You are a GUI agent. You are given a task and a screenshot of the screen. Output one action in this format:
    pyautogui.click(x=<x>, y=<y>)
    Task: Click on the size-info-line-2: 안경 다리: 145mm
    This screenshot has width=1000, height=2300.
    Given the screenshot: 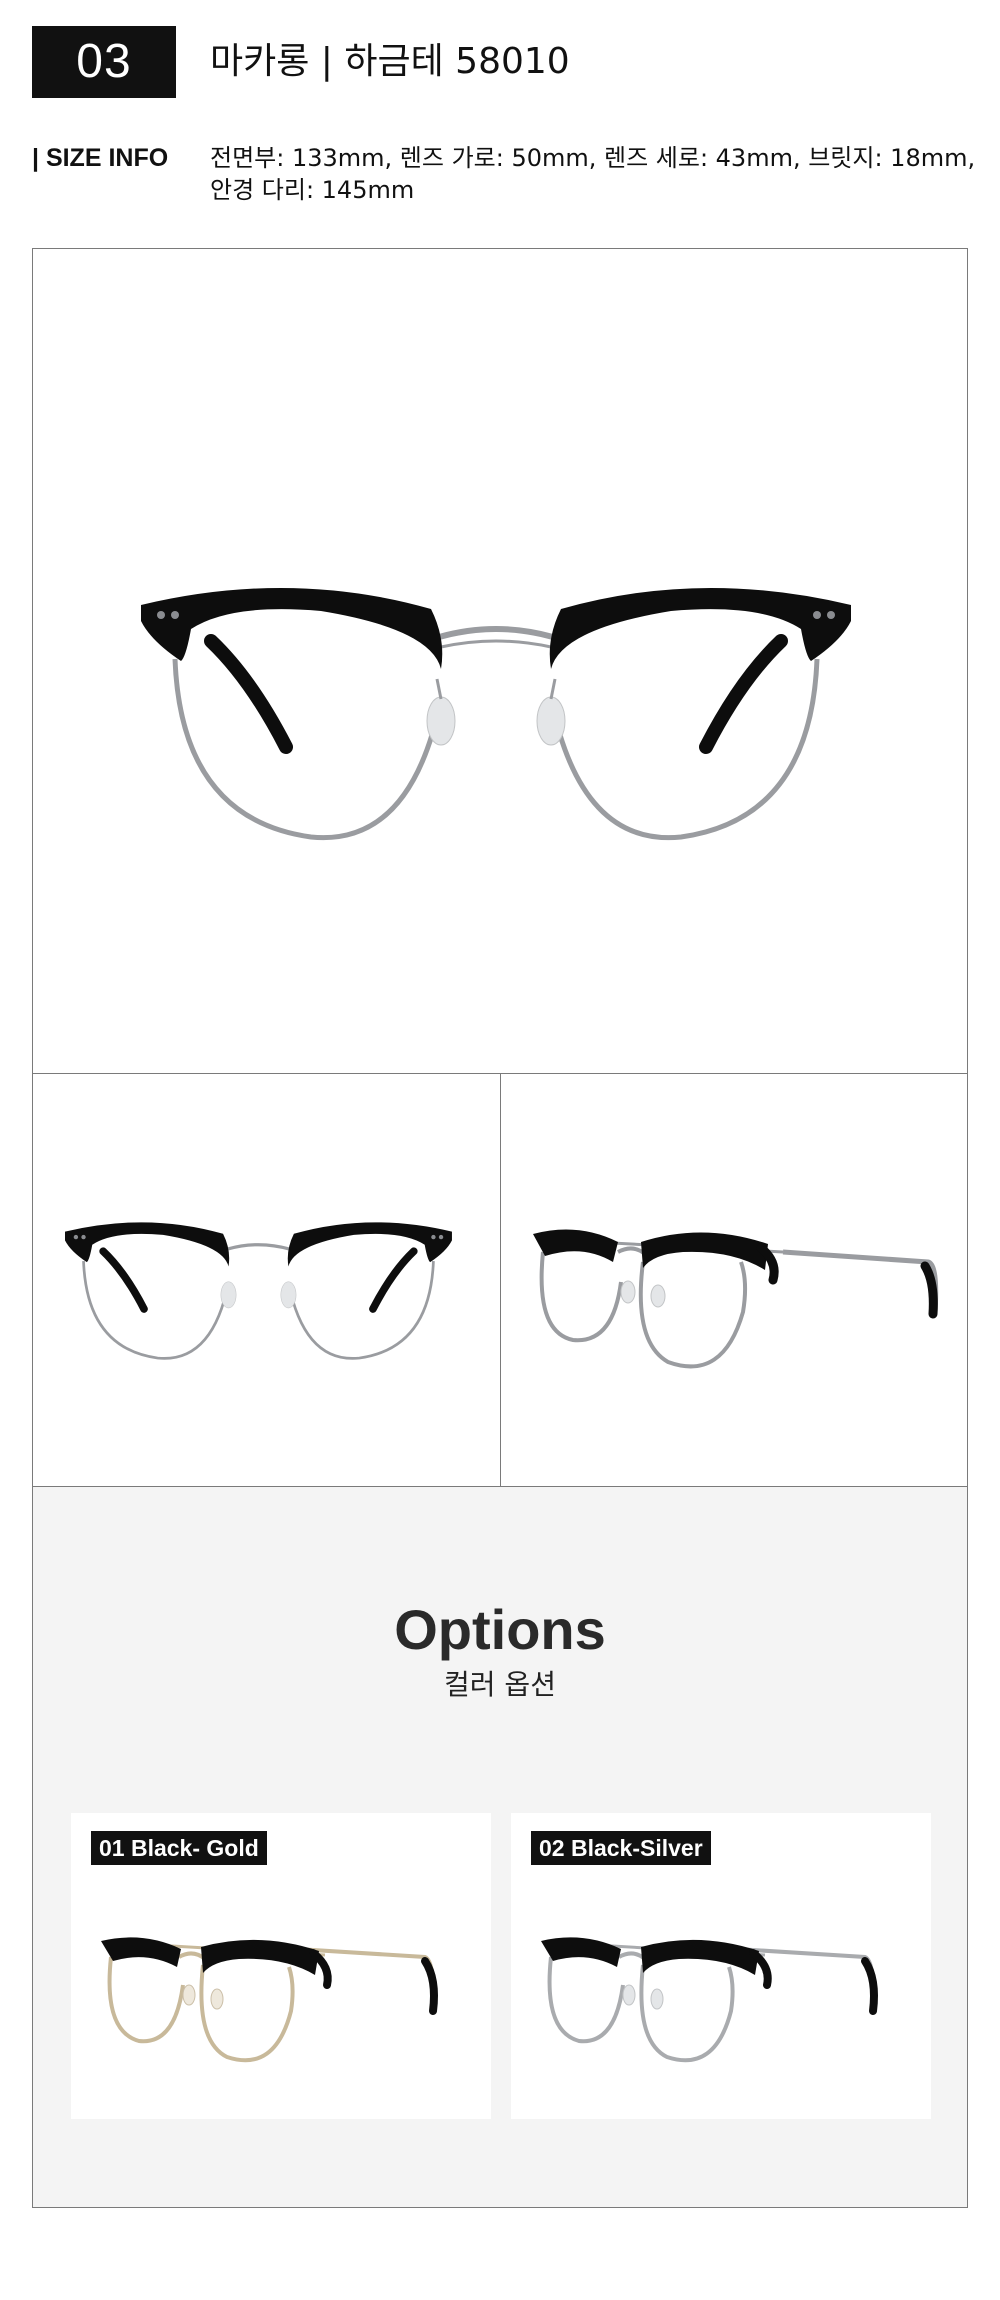 What is the action you would take?
    pyautogui.click(x=312, y=190)
    